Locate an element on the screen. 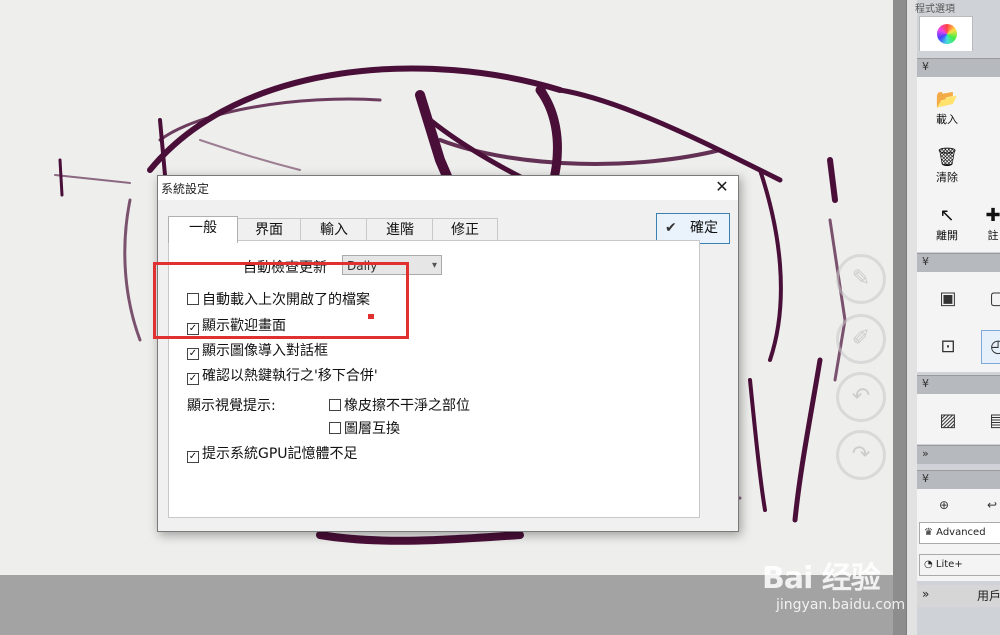 The height and width of the screenshot is (635, 1000). register-button: ✚ 註 is located at coordinates (991, 224).